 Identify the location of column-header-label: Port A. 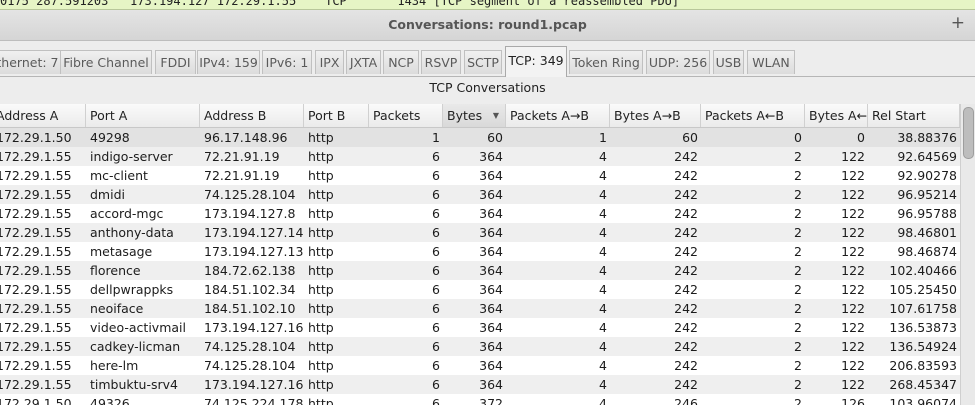
(109, 115).